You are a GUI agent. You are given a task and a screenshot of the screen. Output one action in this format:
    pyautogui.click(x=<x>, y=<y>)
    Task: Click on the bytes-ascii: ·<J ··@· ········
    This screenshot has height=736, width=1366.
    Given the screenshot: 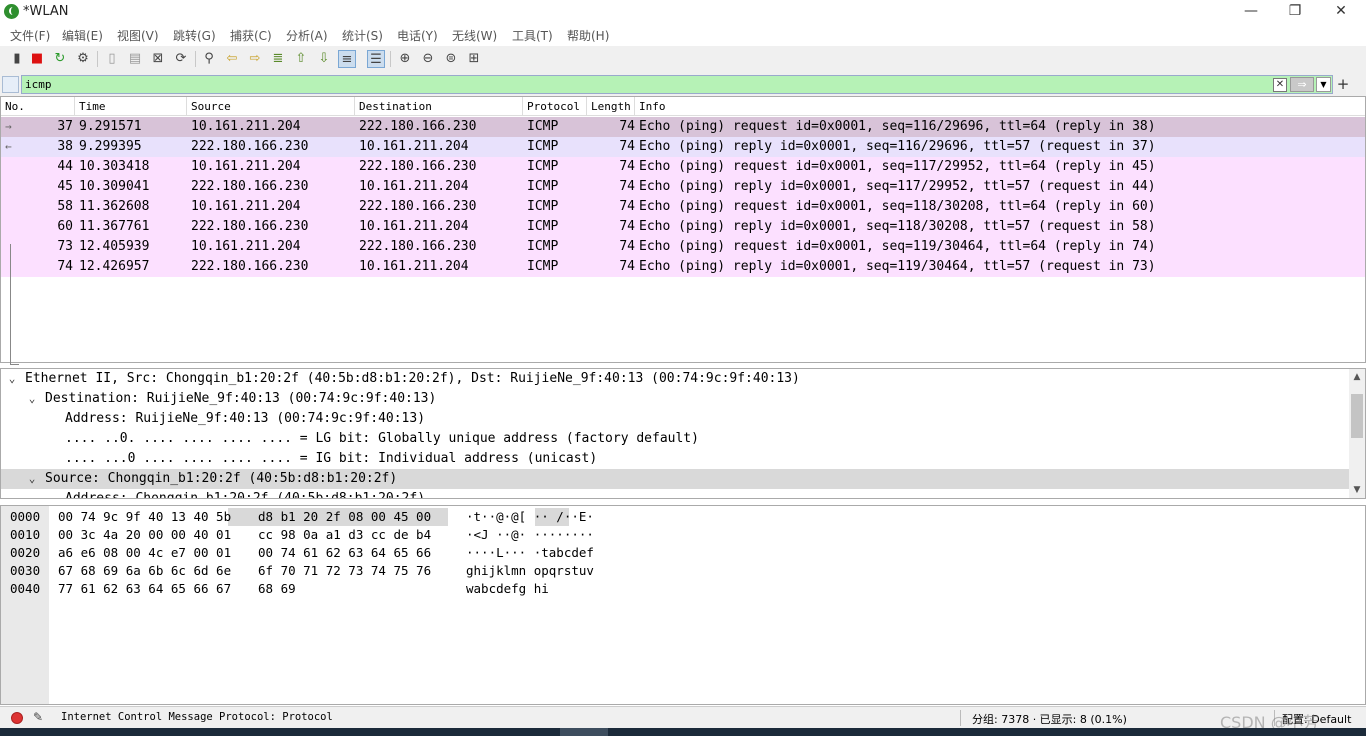 What is the action you would take?
    pyautogui.click(x=530, y=535)
    